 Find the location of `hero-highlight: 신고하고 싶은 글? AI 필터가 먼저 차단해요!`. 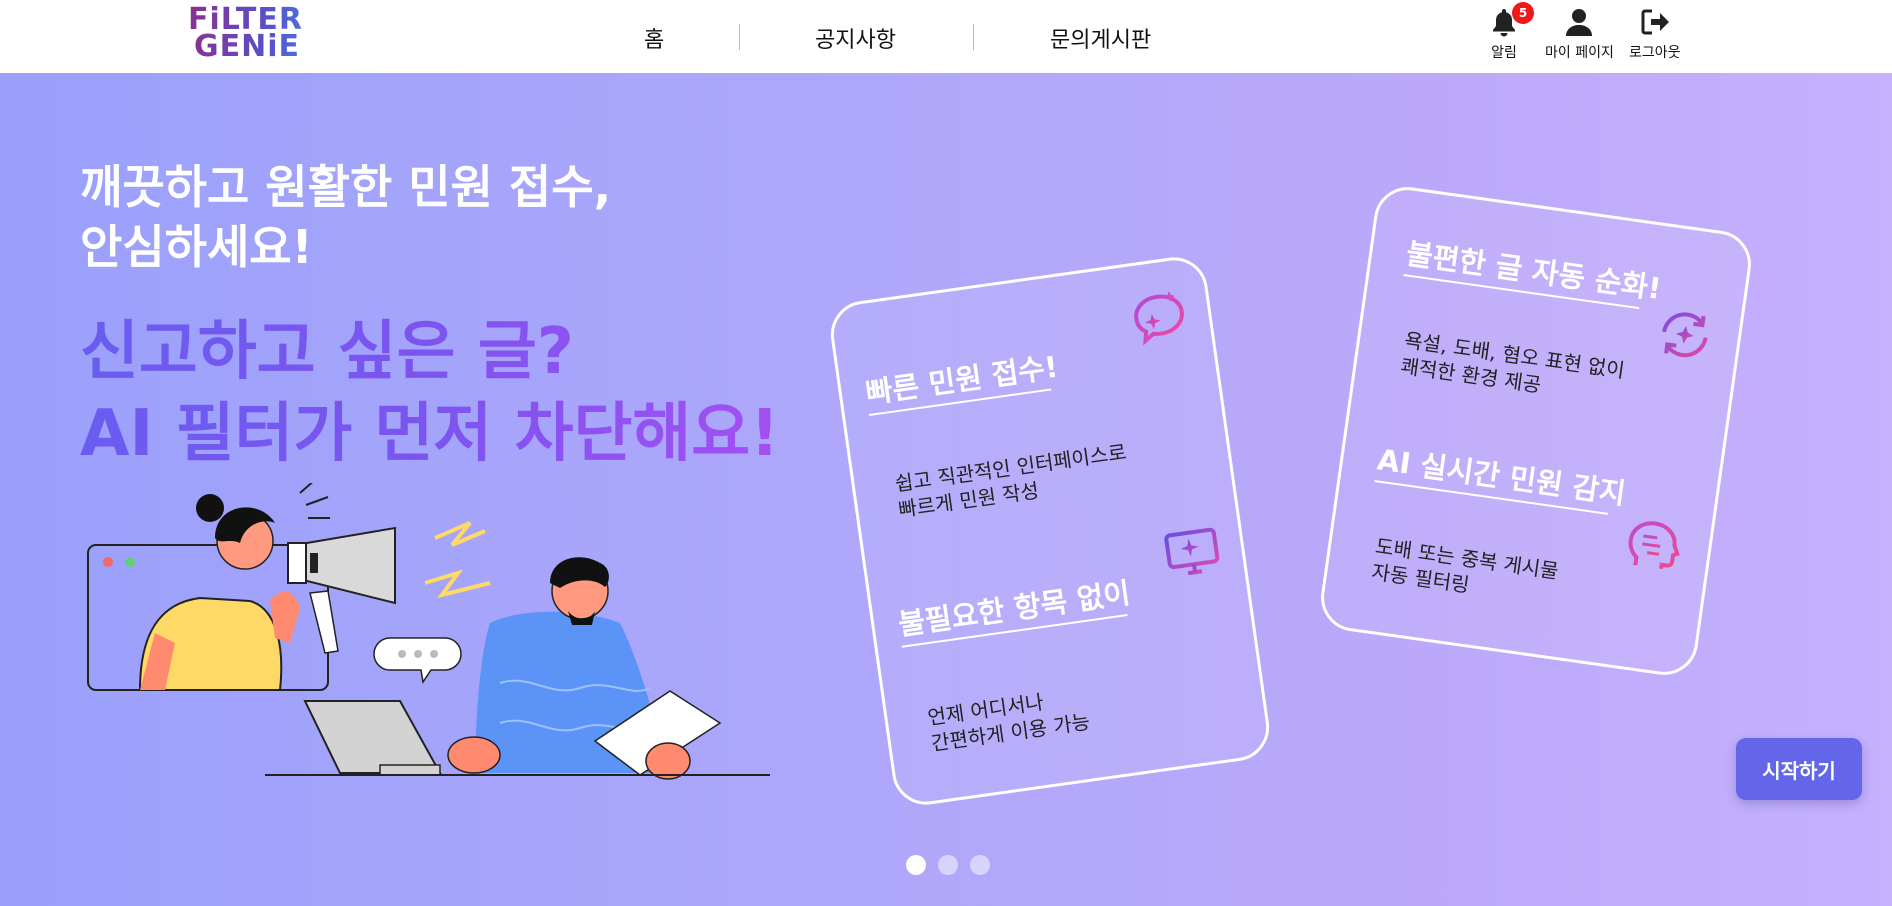

hero-highlight: 신고하고 싶은 글? AI 필터가 먼저 차단해요! is located at coordinates (429, 393).